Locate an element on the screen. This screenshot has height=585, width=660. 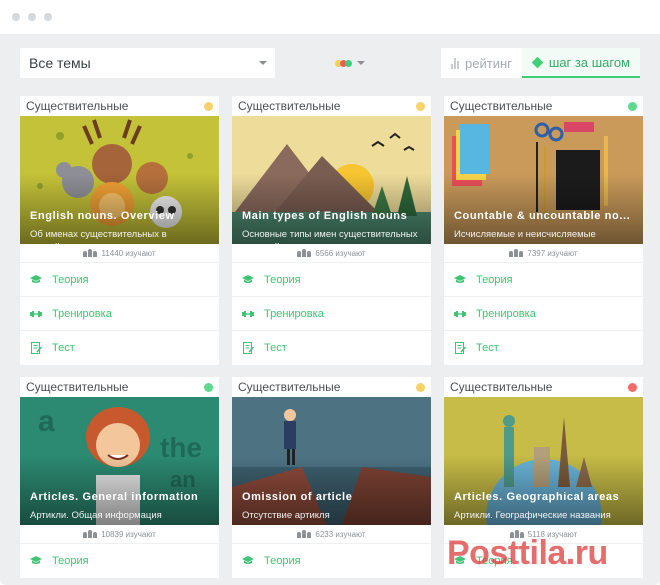
view-rating-label: рейтинг is located at coordinates (488, 63).